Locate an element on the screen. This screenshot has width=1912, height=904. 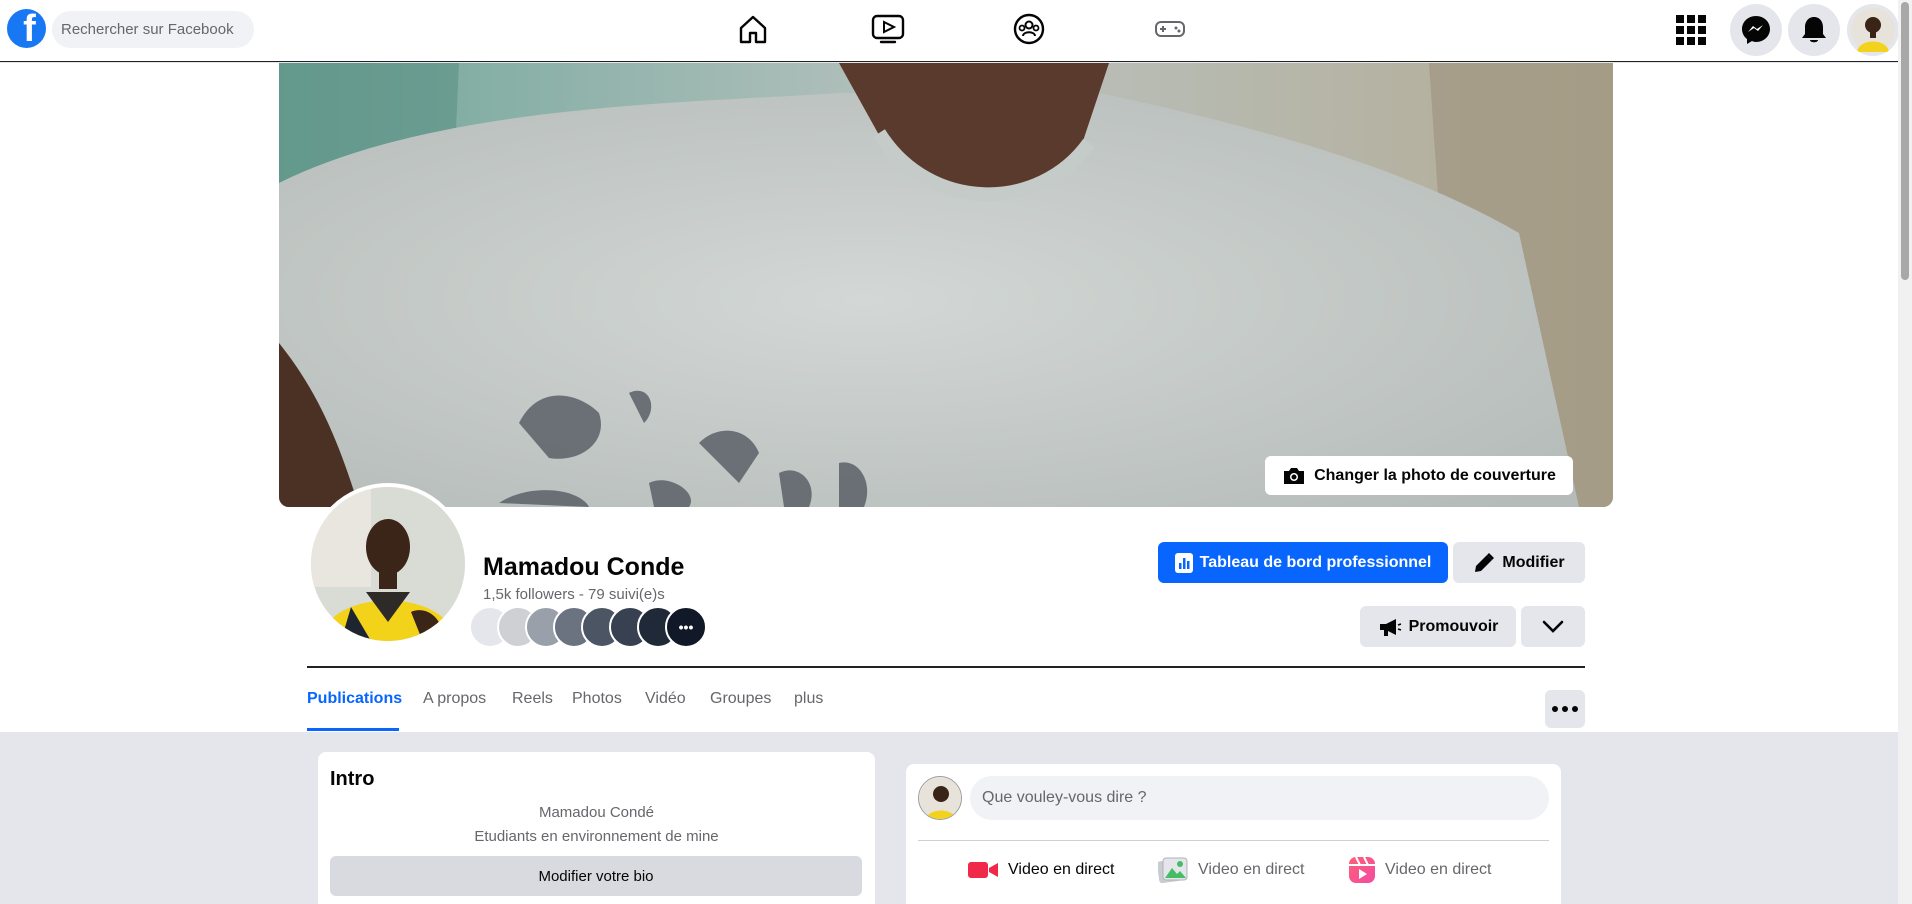
tab-more: plus is located at coordinates (808, 699).